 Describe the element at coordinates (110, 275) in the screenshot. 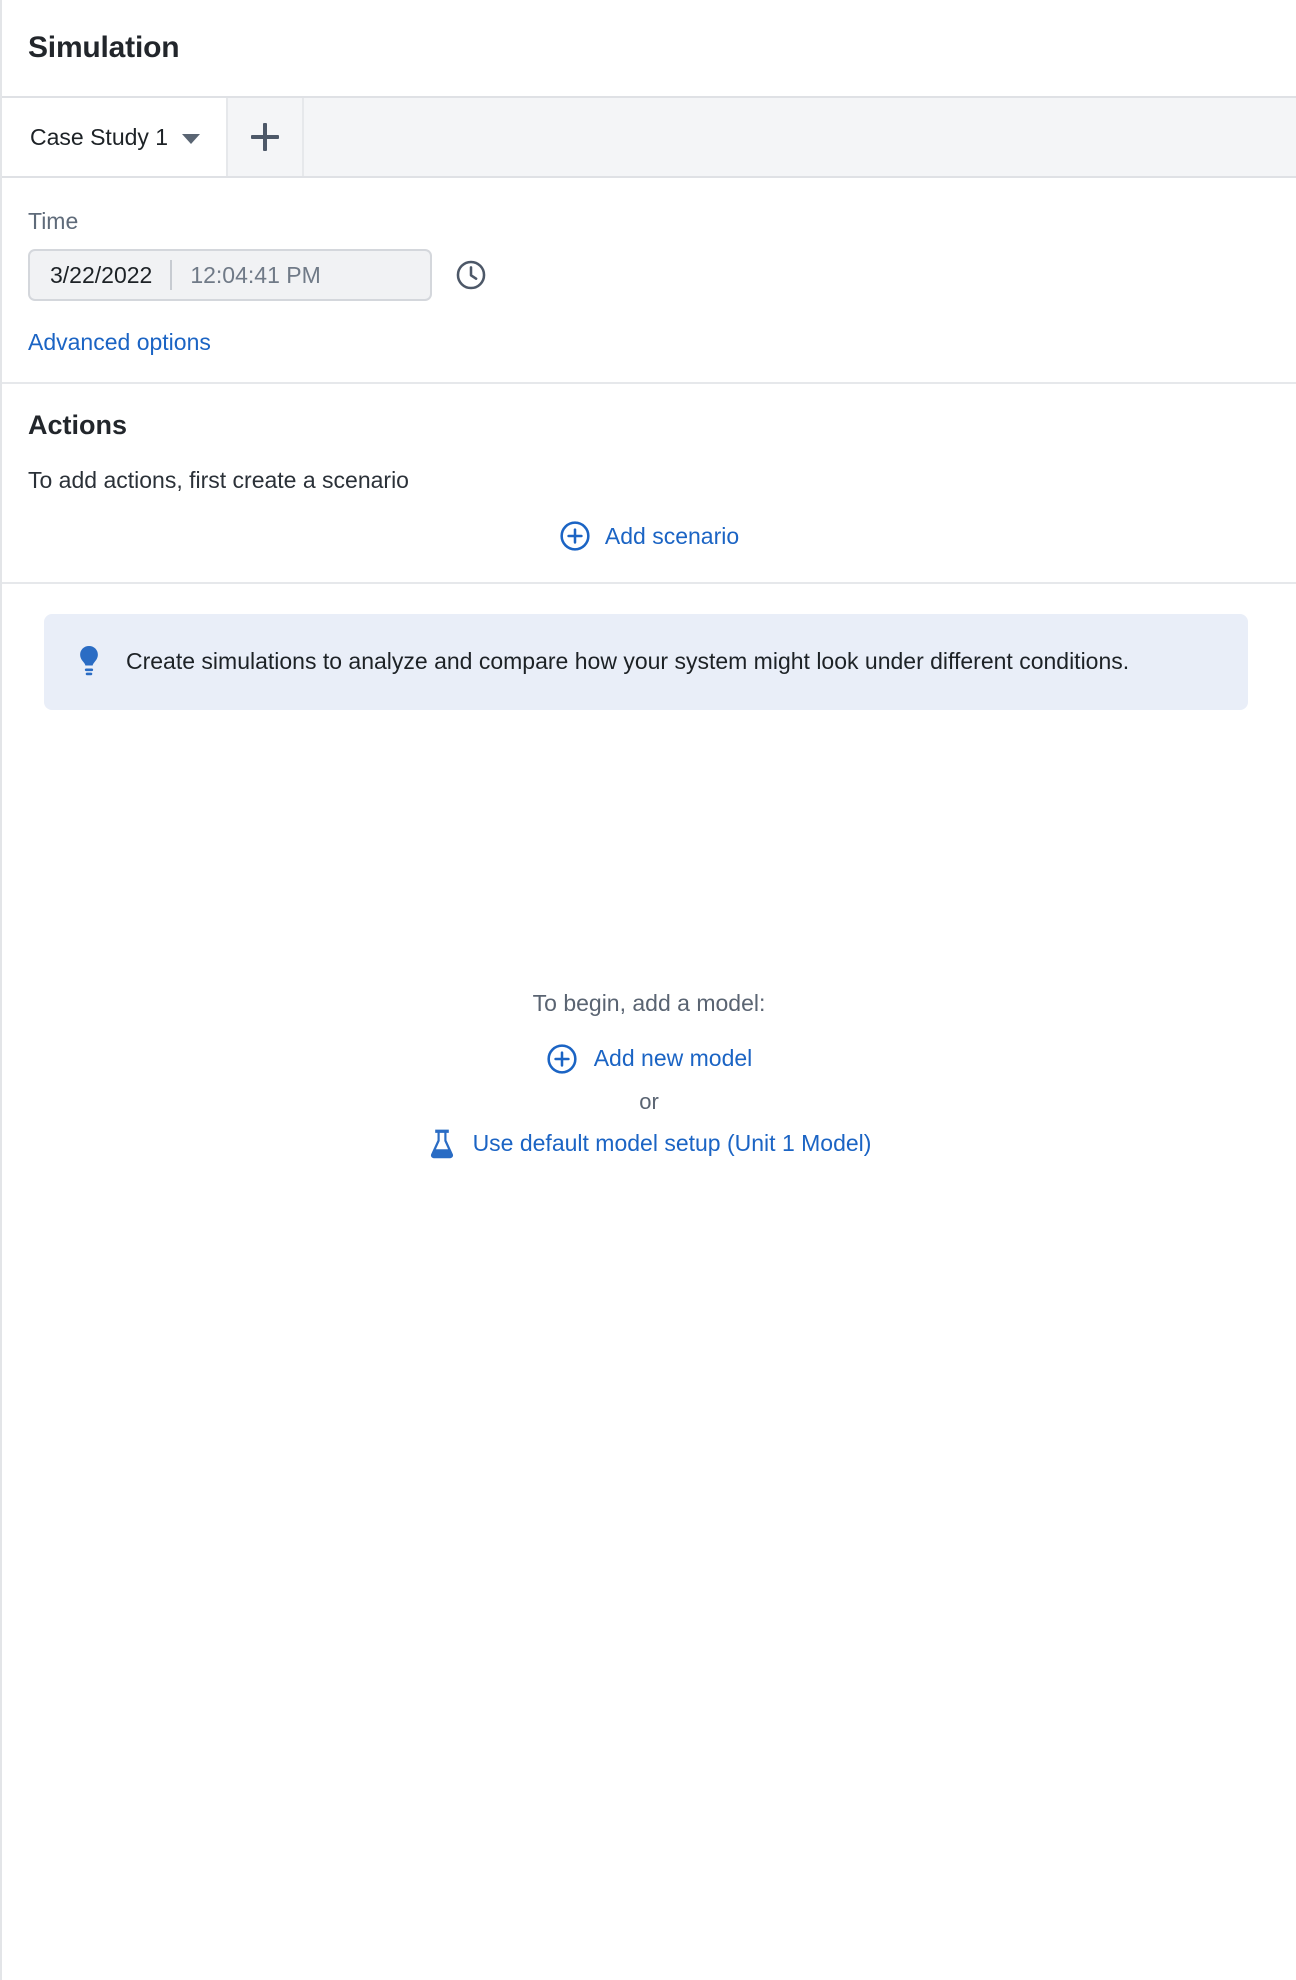

I see `date-value: 3/22/2022` at that location.